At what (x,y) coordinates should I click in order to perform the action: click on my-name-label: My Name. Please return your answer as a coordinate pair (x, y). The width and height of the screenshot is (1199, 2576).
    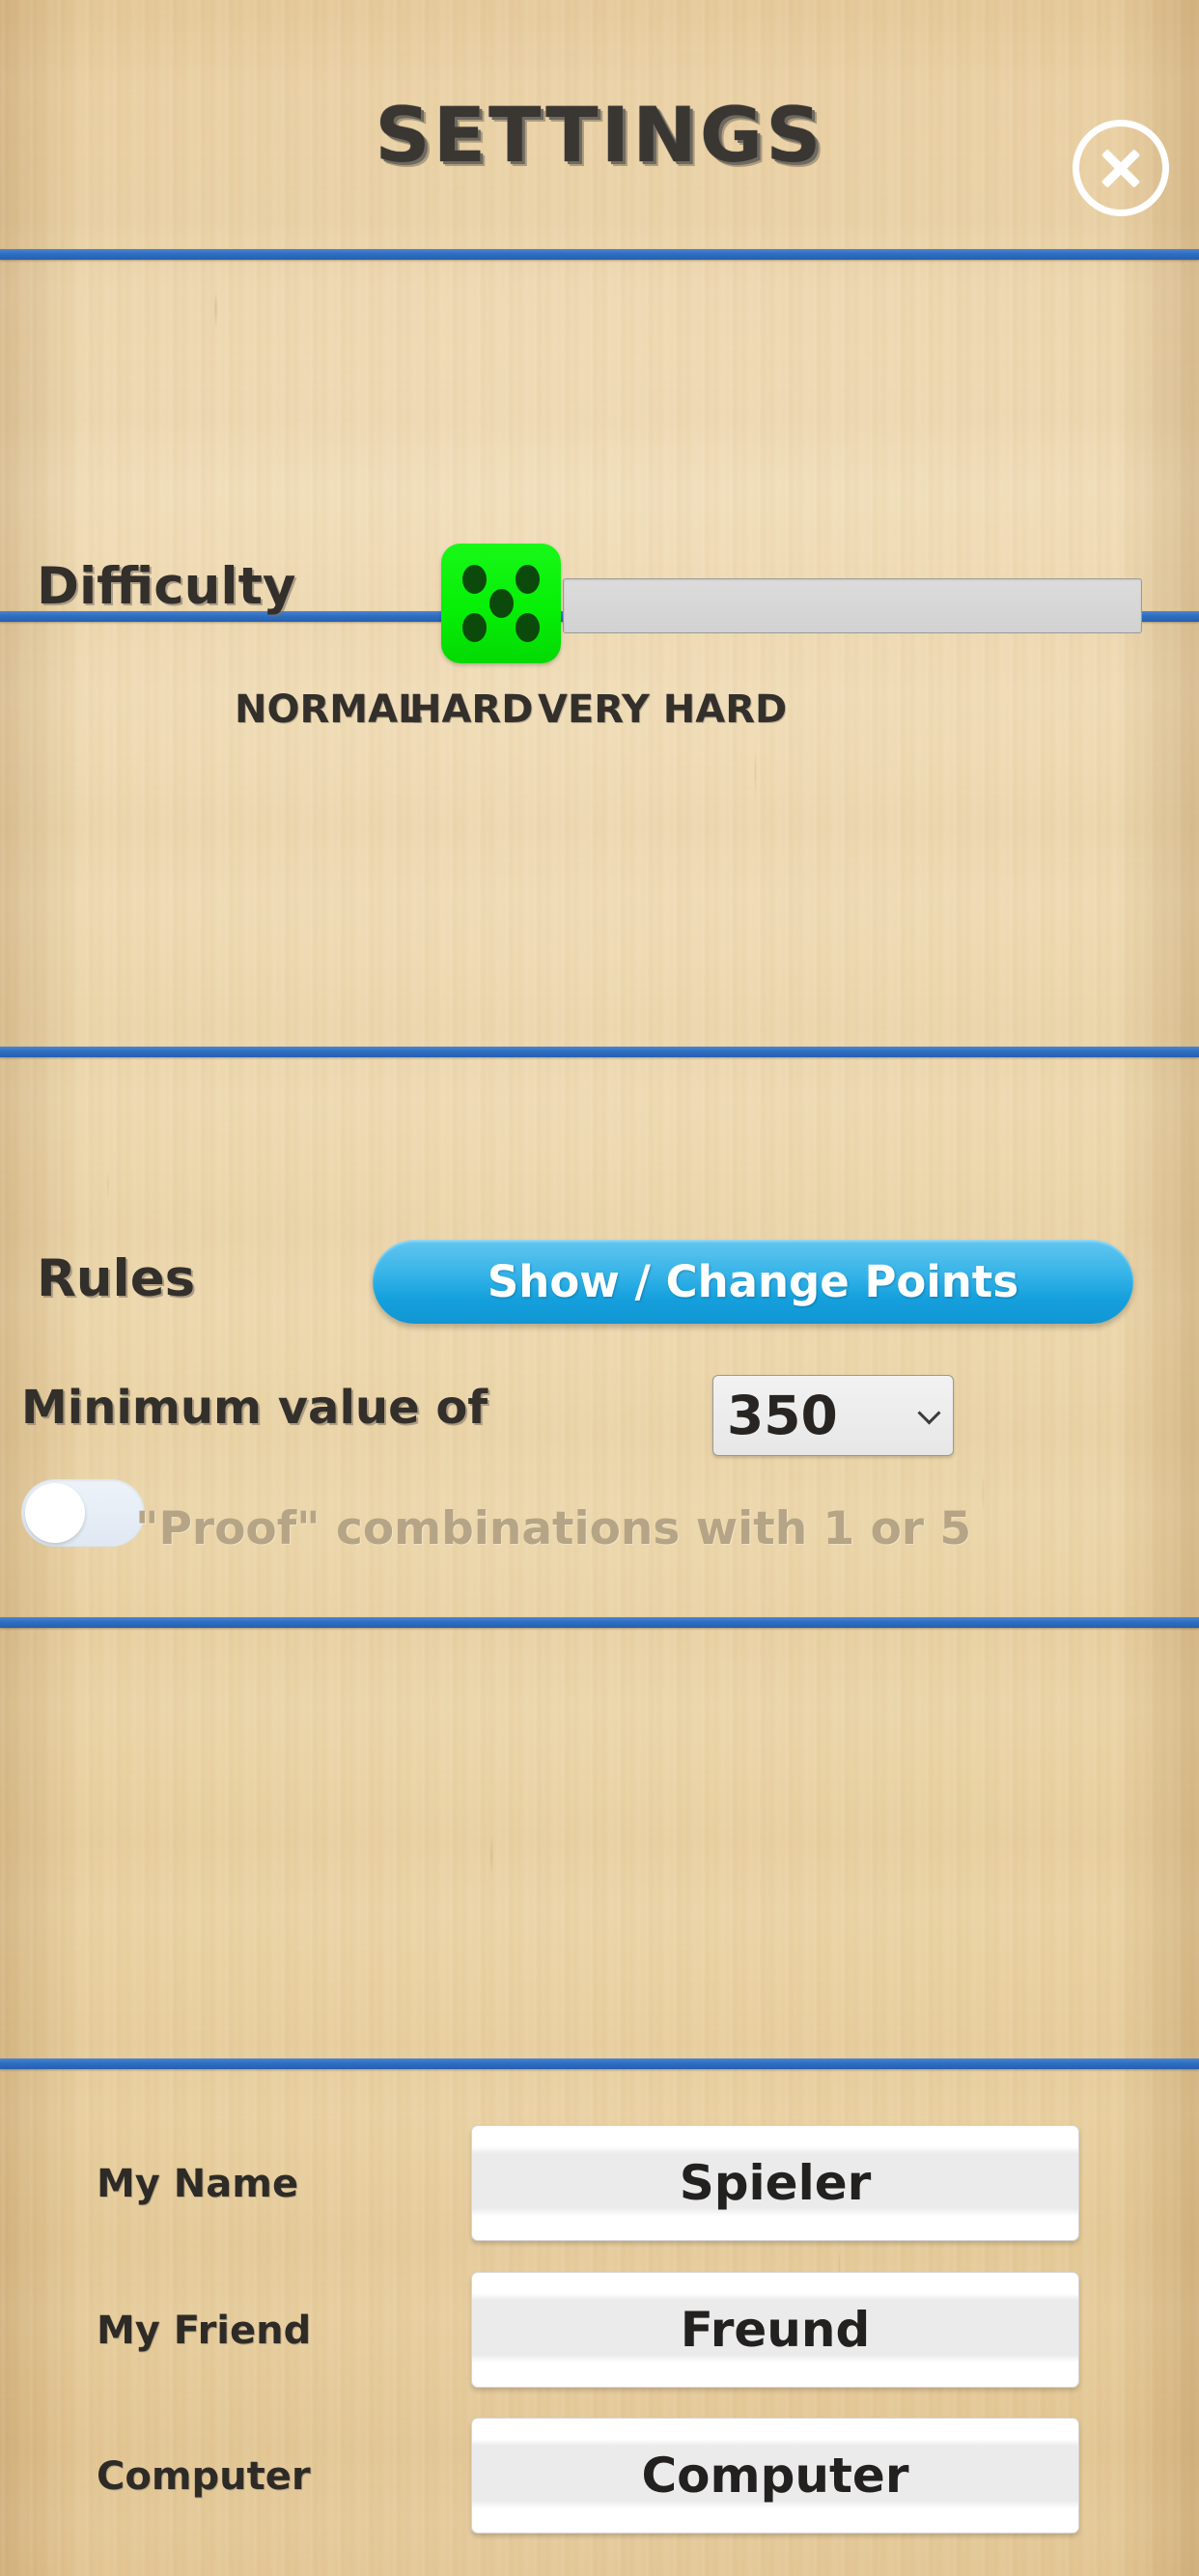
    Looking at the image, I should click on (198, 2184).